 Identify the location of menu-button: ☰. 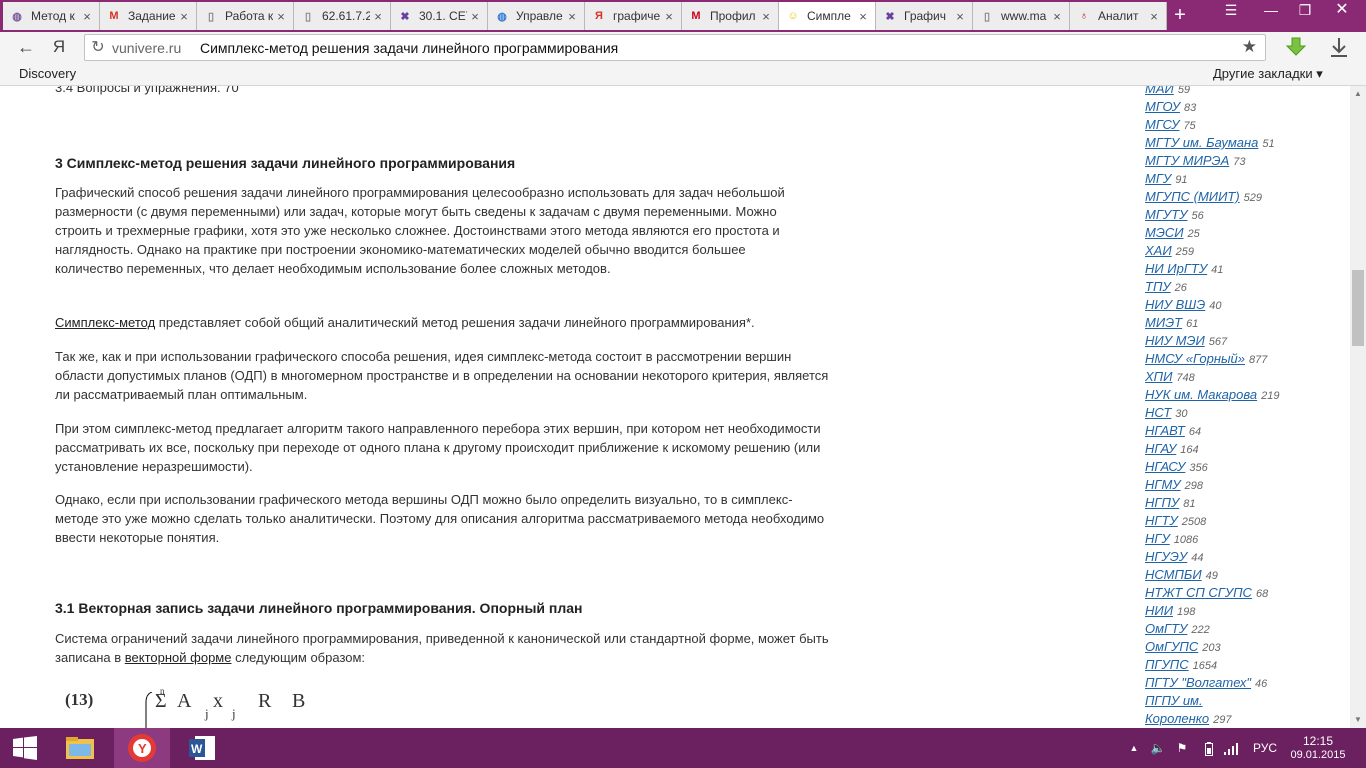
(1231, 11).